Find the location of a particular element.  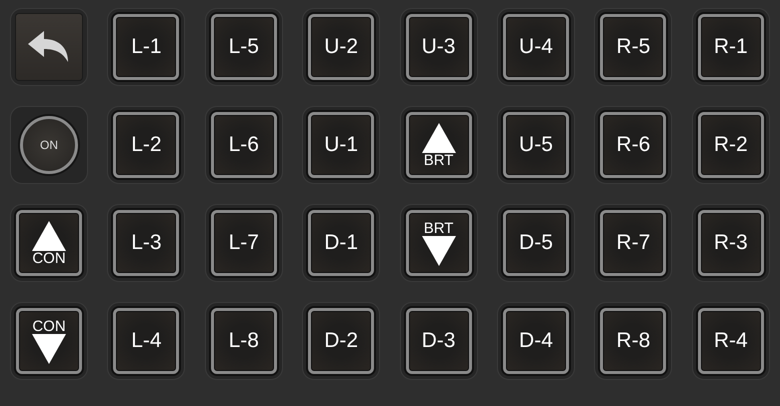

key-button: U-5 is located at coordinates (535, 145).